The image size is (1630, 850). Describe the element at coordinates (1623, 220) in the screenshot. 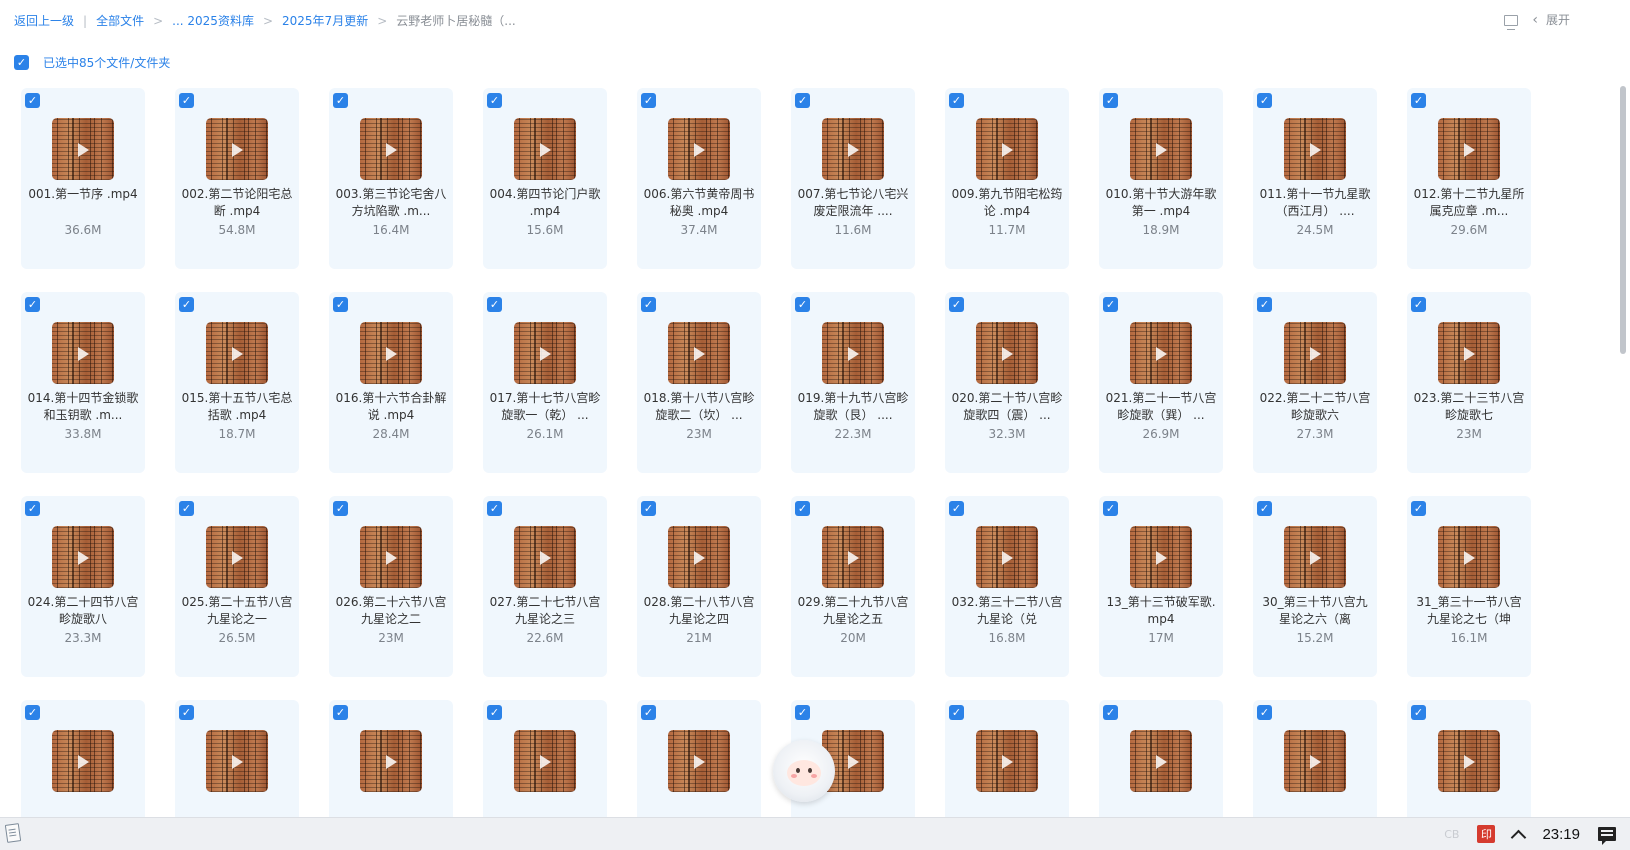

I see `scrollbar-thumb` at that location.